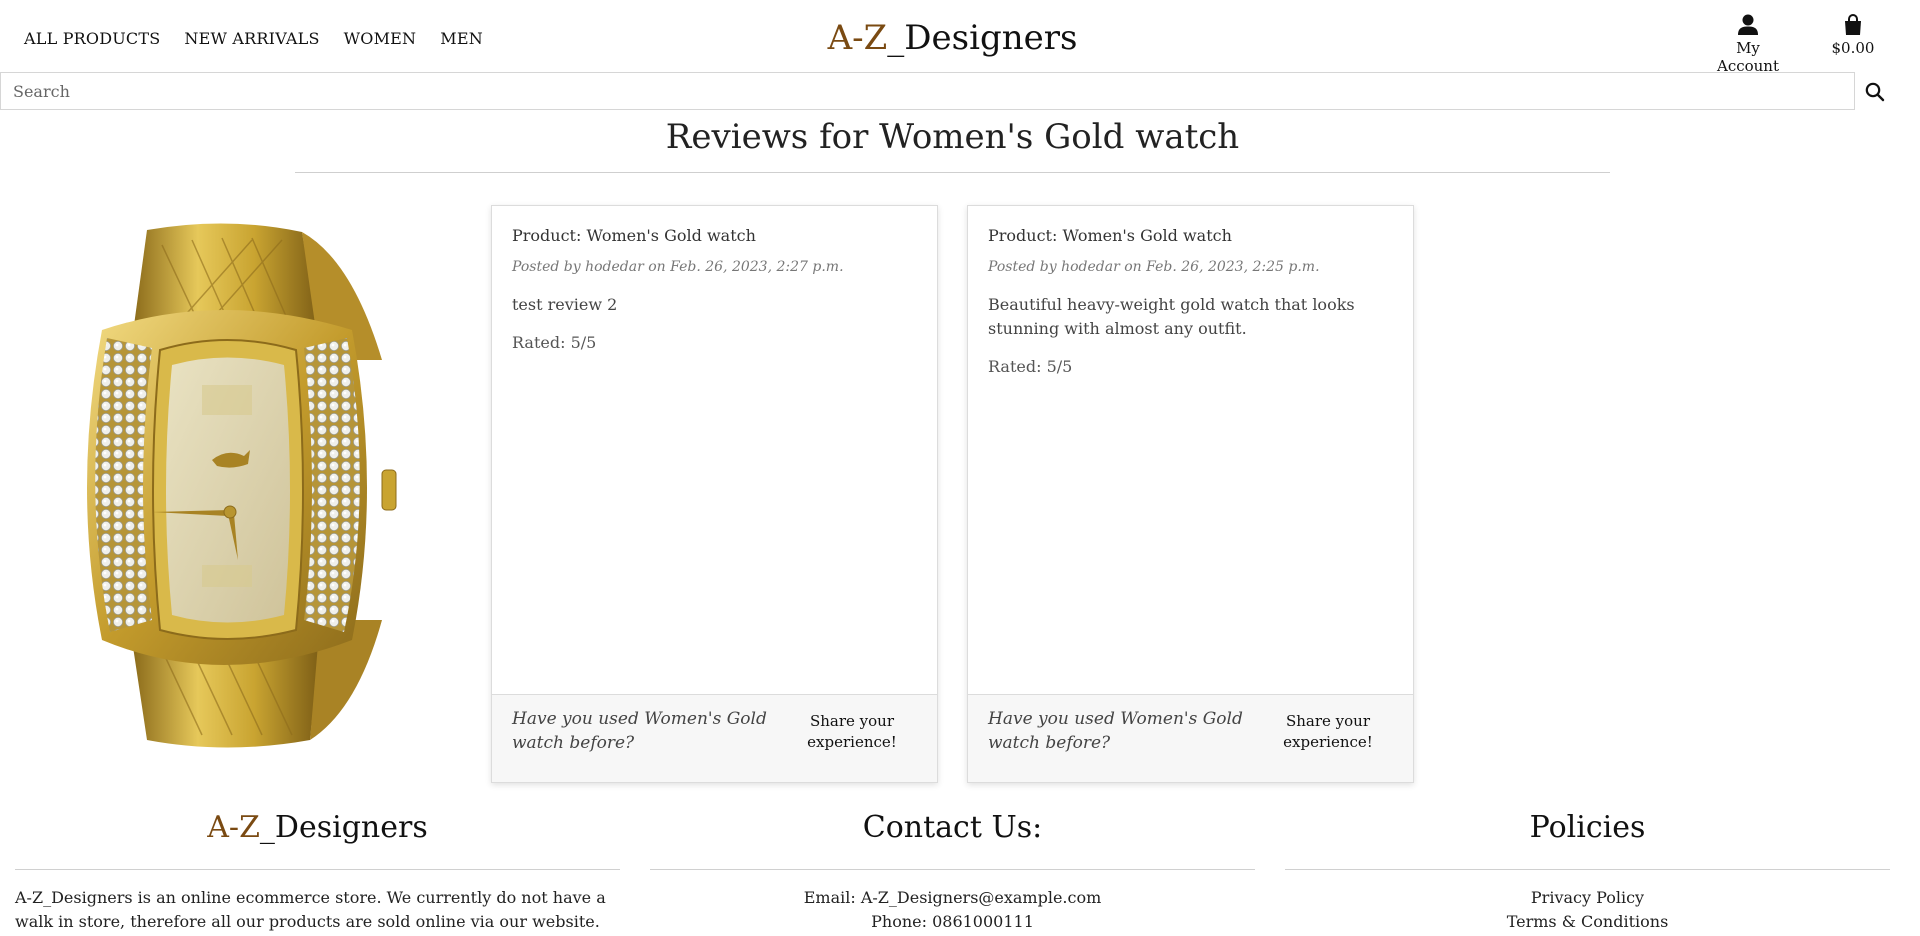 The height and width of the screenshot is (936, 1920). Describe the element at coordinates (982, 38) in the screenshot. I see `logo-part-2: _Designers` at that location.